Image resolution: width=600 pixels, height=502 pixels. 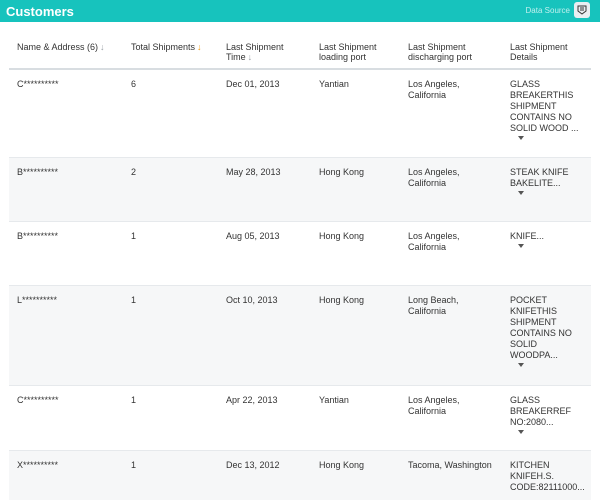 I want to click on cell-time: May 28, 2013, so click(x=264, y=189).